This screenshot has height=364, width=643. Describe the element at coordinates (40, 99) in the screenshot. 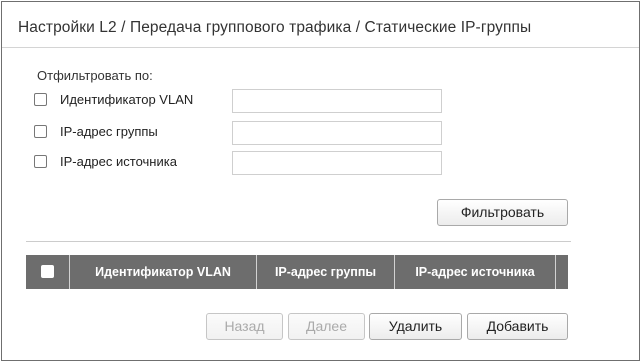

I see `filter-vlan-checkbox` at that location.